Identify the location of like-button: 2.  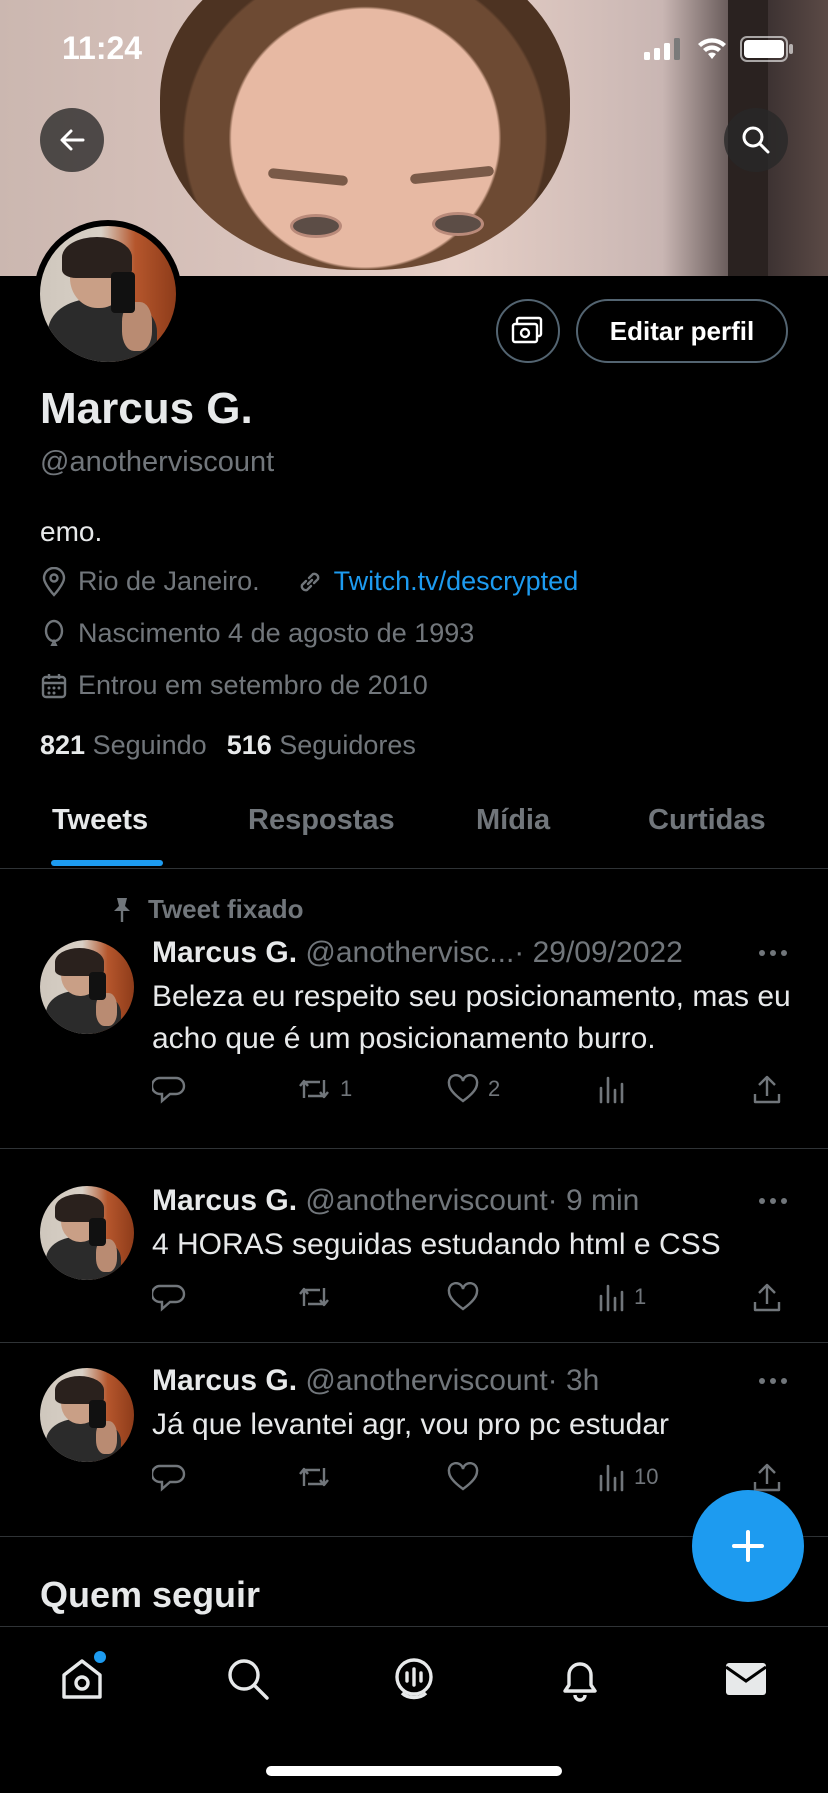
(473, 1089).